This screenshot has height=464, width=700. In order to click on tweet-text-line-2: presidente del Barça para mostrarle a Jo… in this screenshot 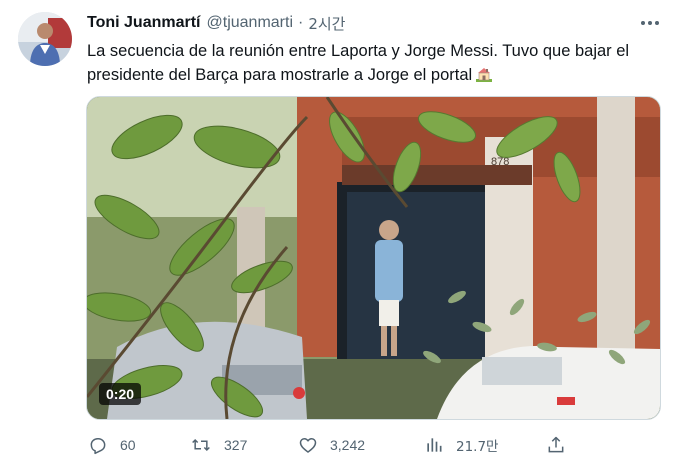, I will do `click(379, 75)`.